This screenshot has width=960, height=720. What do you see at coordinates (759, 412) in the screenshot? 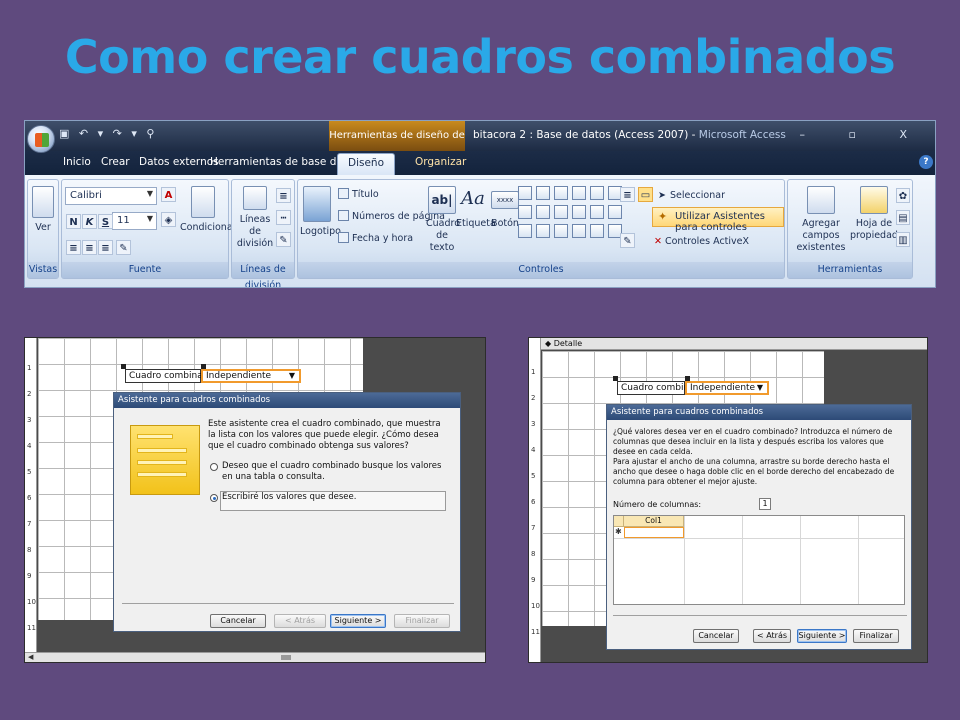
I see `dialog-title: Asistente para cuadros combinados` at bounding box center [759, 412].